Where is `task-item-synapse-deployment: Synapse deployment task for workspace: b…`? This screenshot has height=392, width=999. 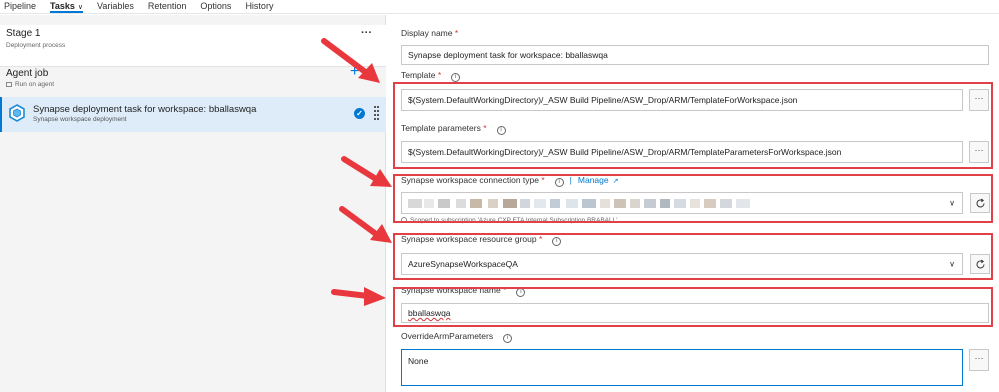
task-item-synapse-deployment: Synapse deployment task for workspace: b… is located at coordinates (193, 114).